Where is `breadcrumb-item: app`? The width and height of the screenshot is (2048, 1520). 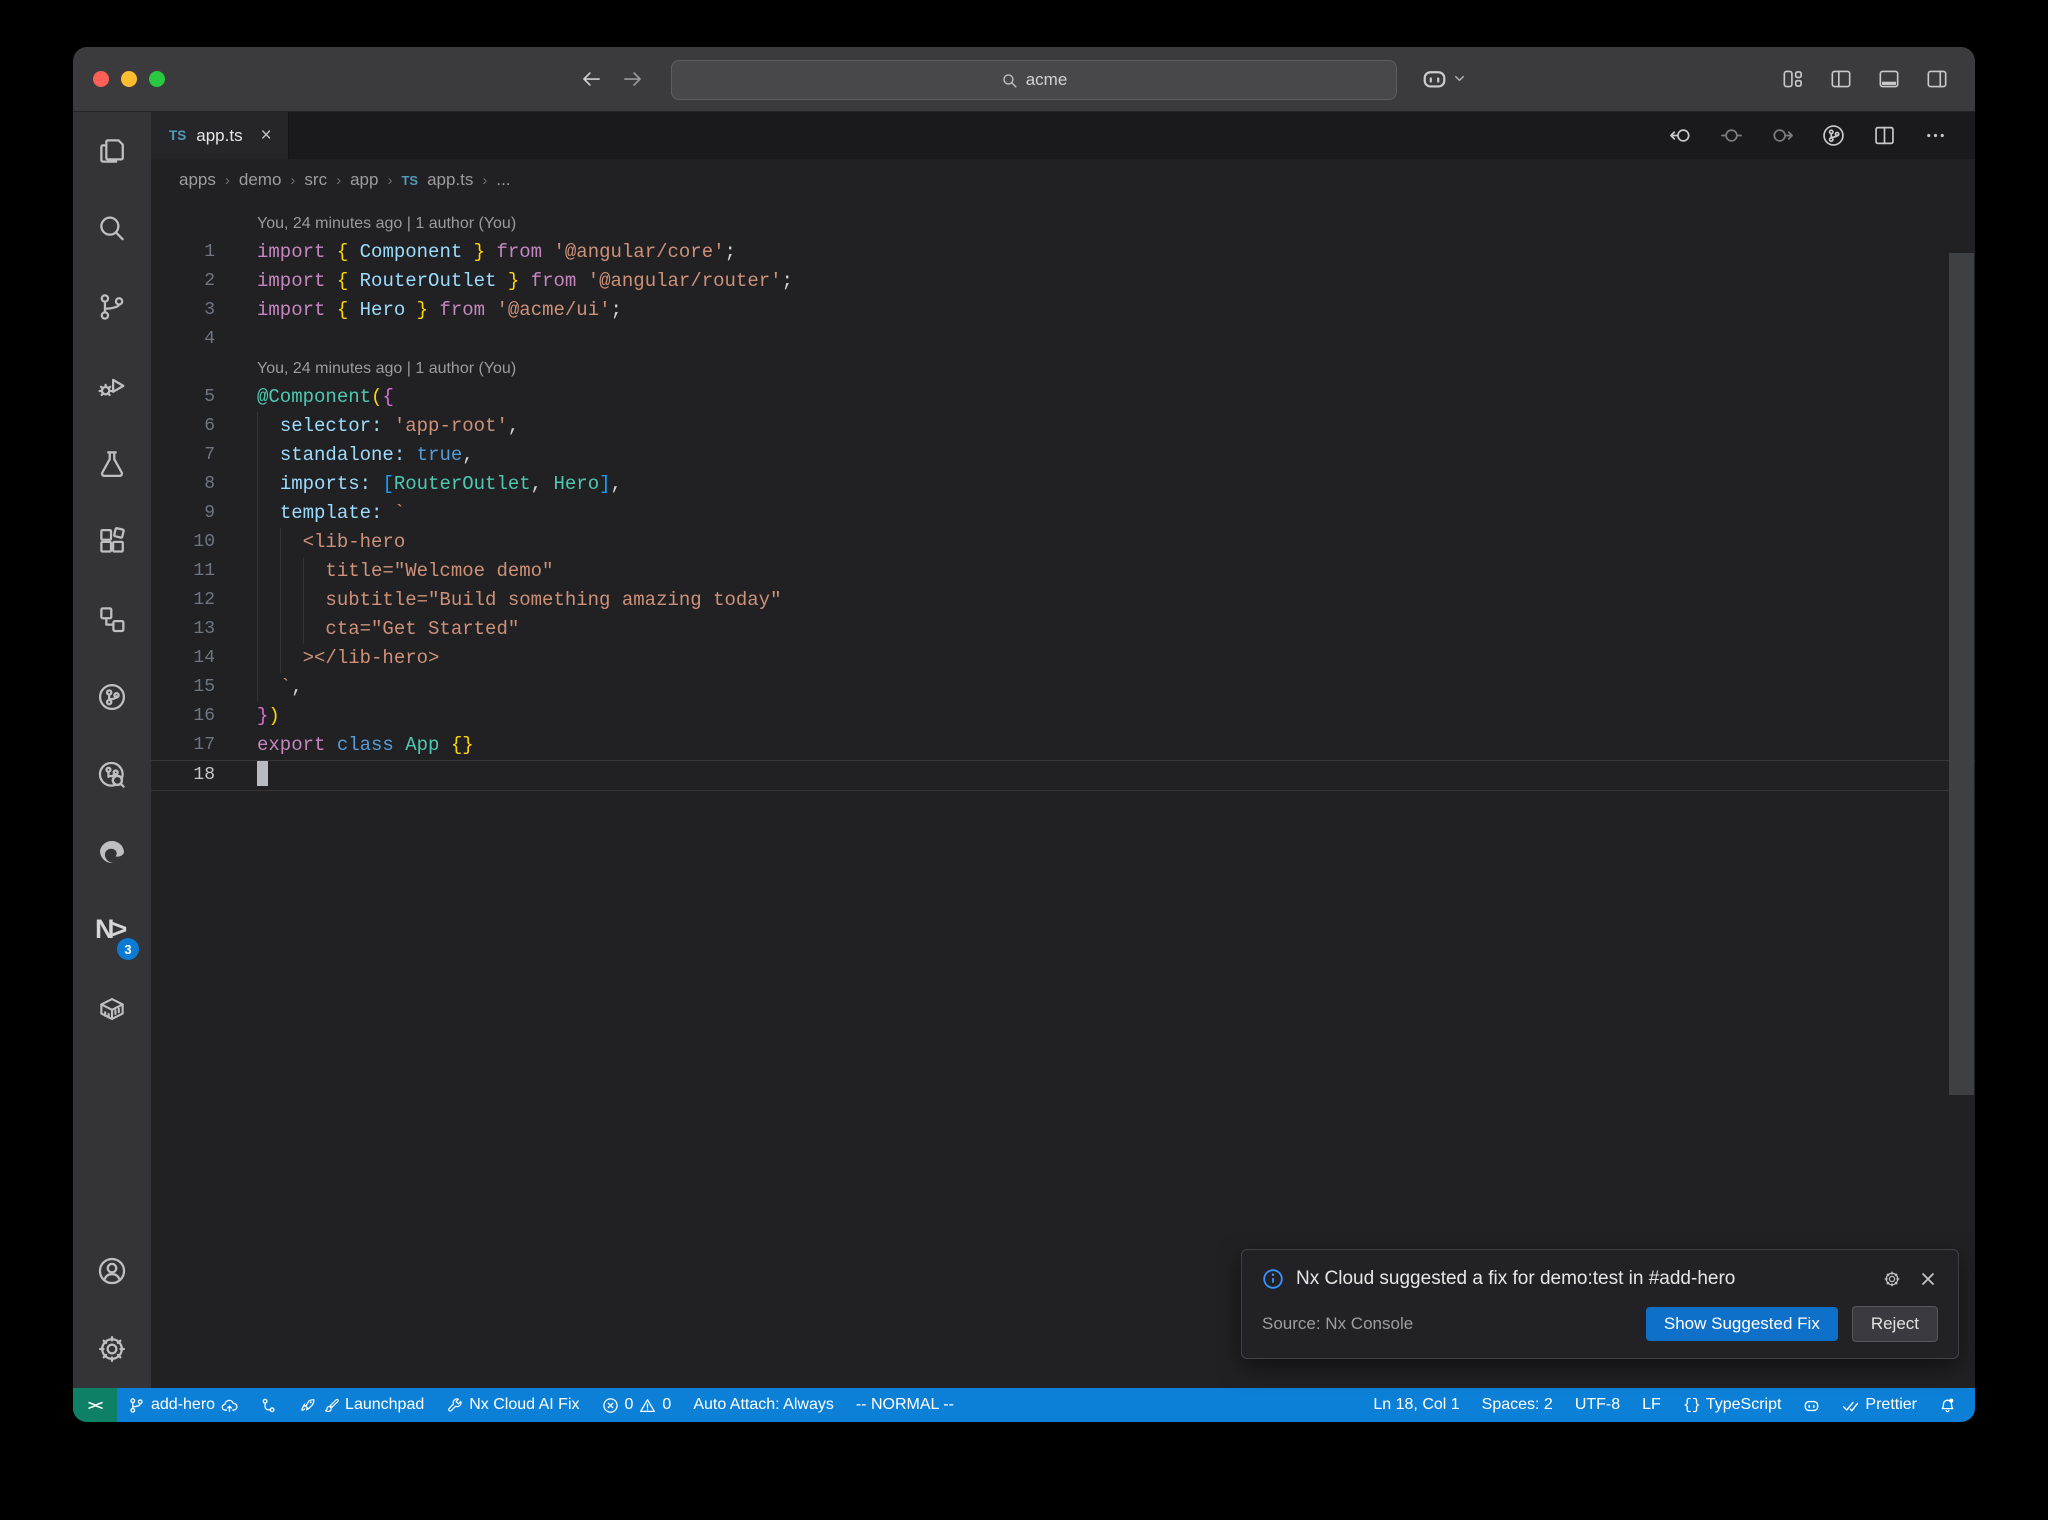 breadcrumb-item: app is located at coordinates (364, 180).